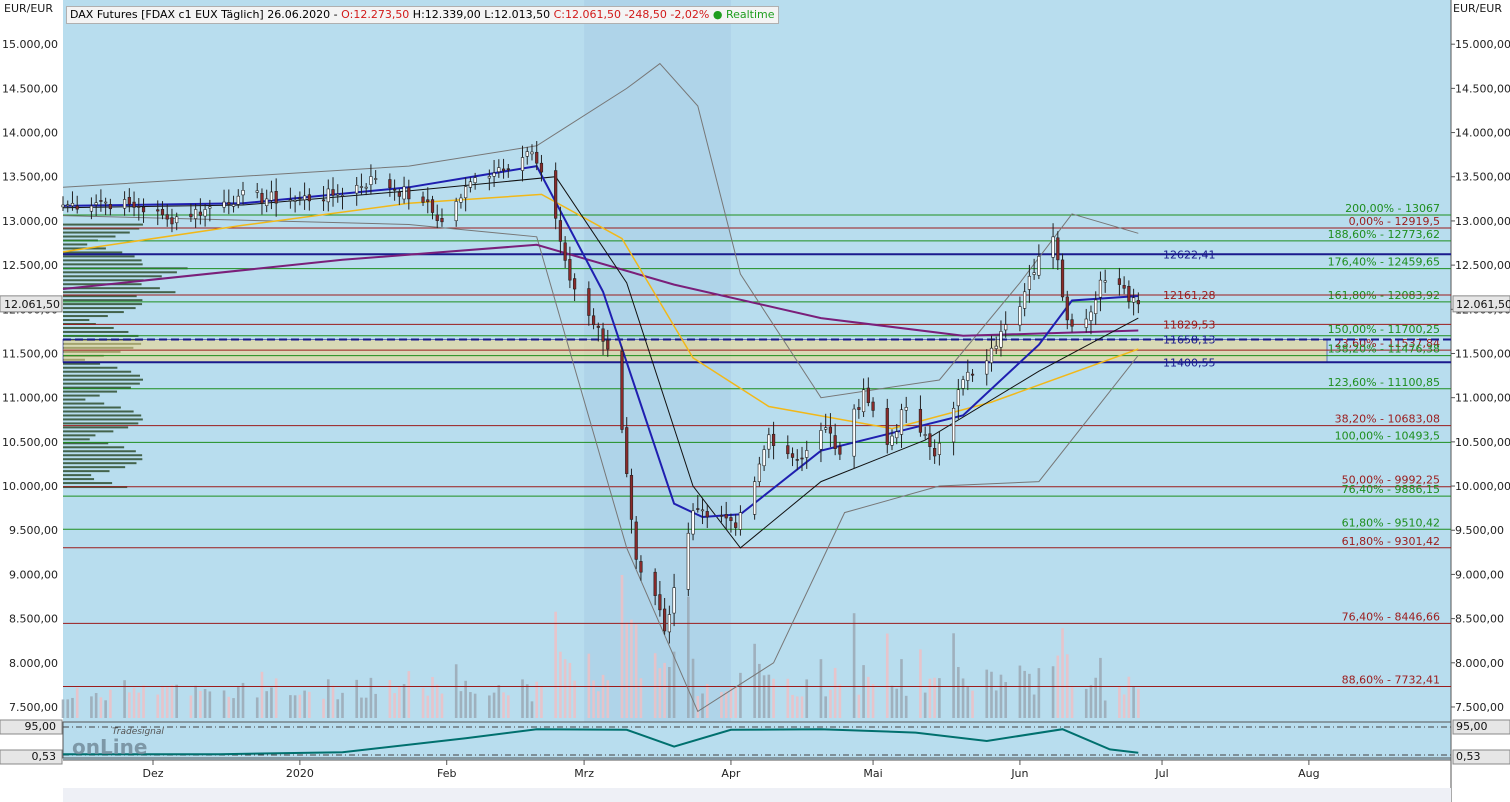  Describe the element at coordinates (32, 304) in the screenshot. I see `last-price-label-left: 12.061,50` at that location.